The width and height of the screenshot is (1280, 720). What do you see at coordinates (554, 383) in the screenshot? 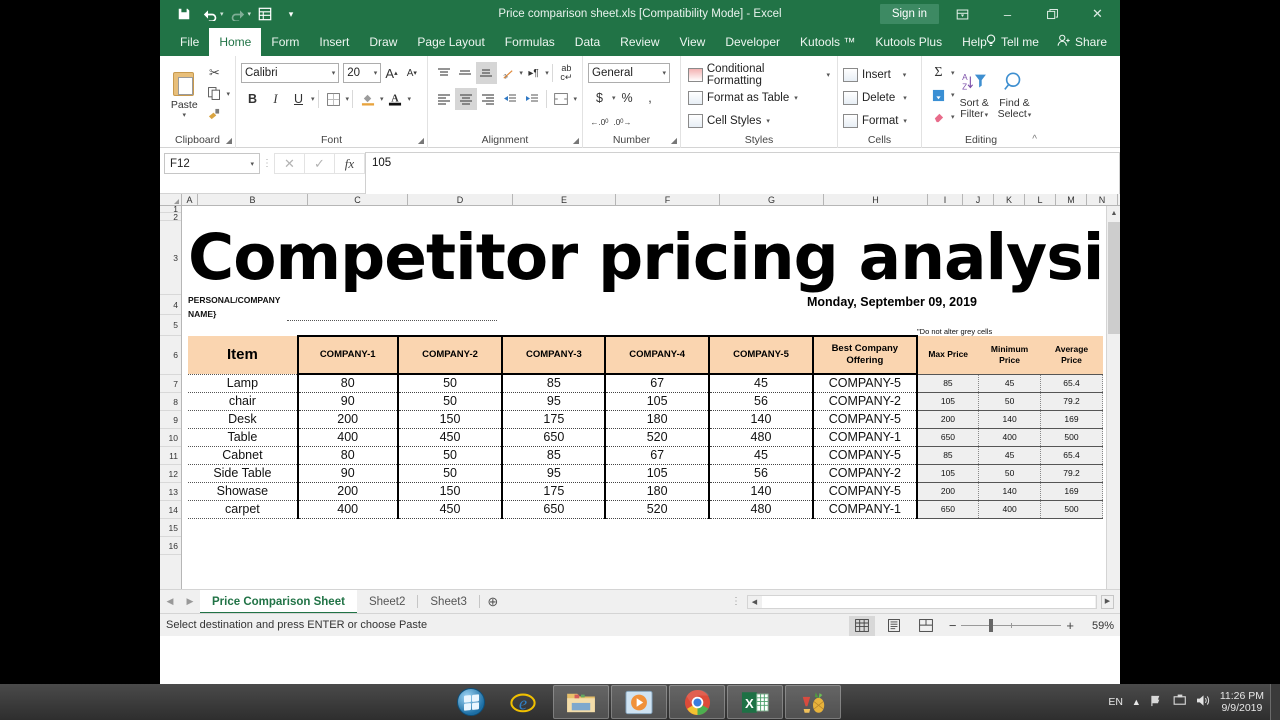
I see `company-3-price: 85` at bounding box center [554, 383].